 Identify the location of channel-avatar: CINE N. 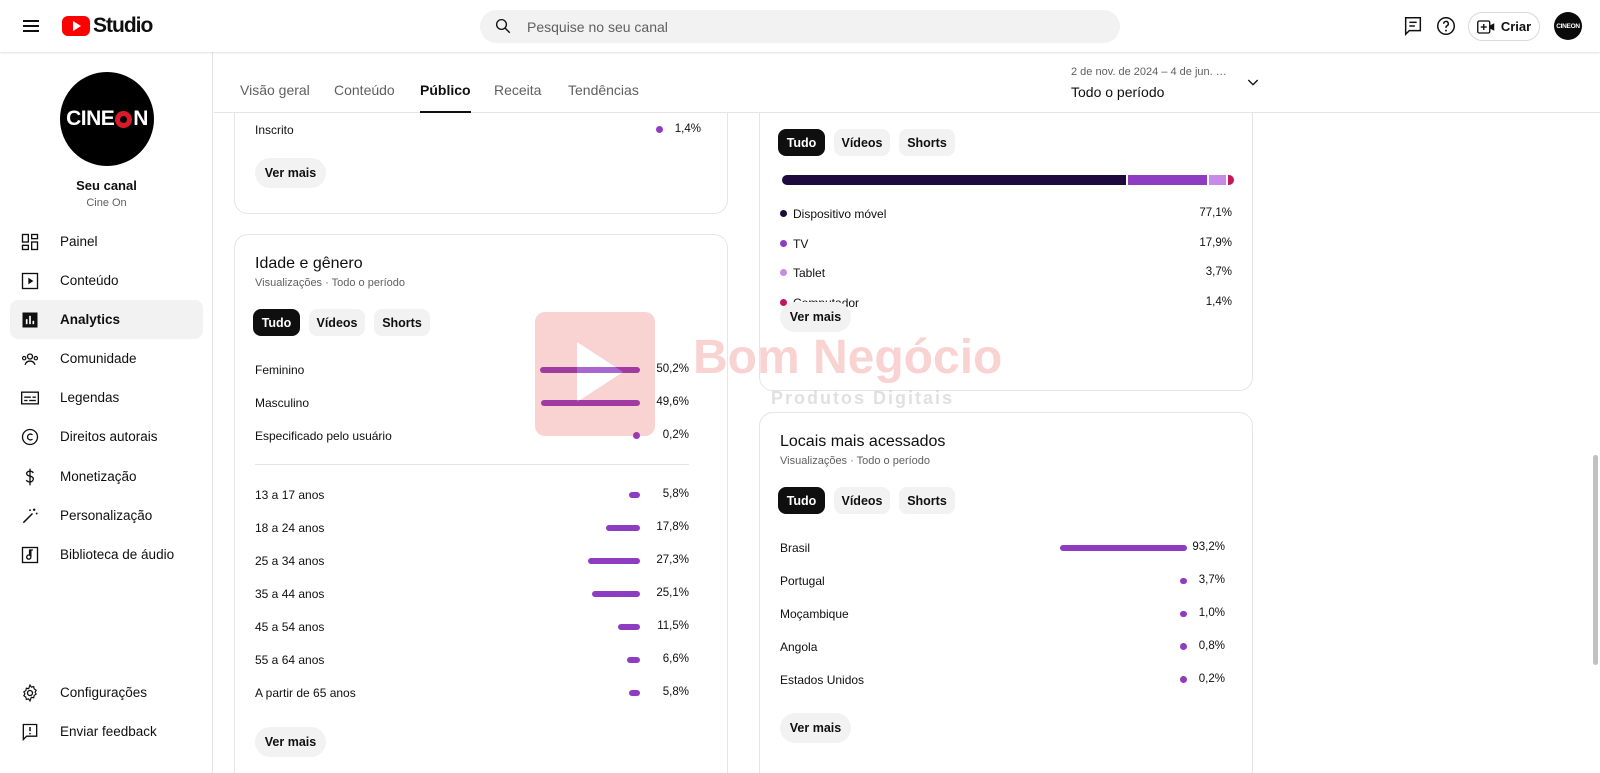
(107, 119).